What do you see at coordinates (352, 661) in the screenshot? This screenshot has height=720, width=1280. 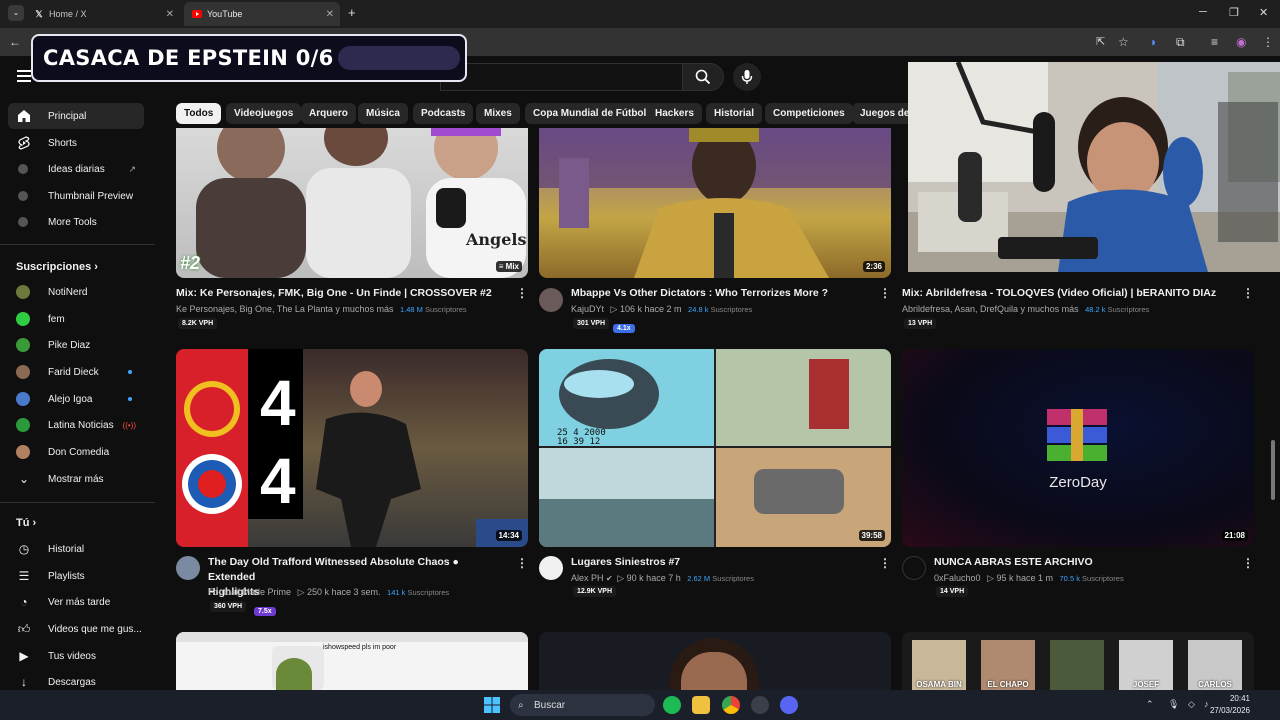 I see `video-thumbnail: ishowspeed pls im poor` at bounding box center [352, 661].